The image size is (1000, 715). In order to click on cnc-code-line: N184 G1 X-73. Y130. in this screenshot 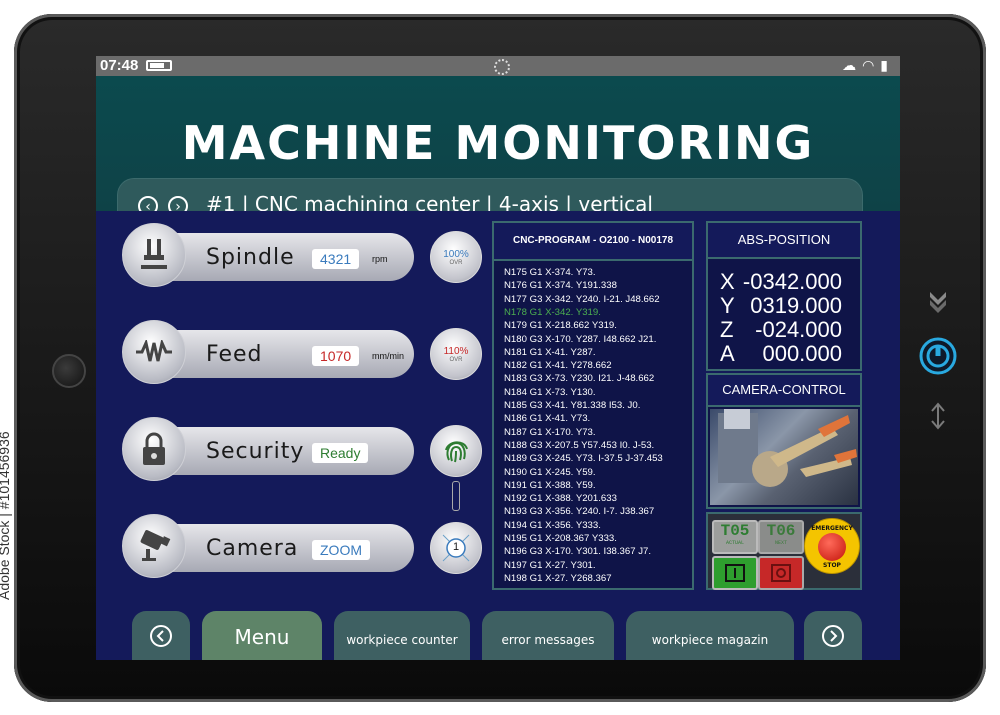, I will do `click(550, 392)`.